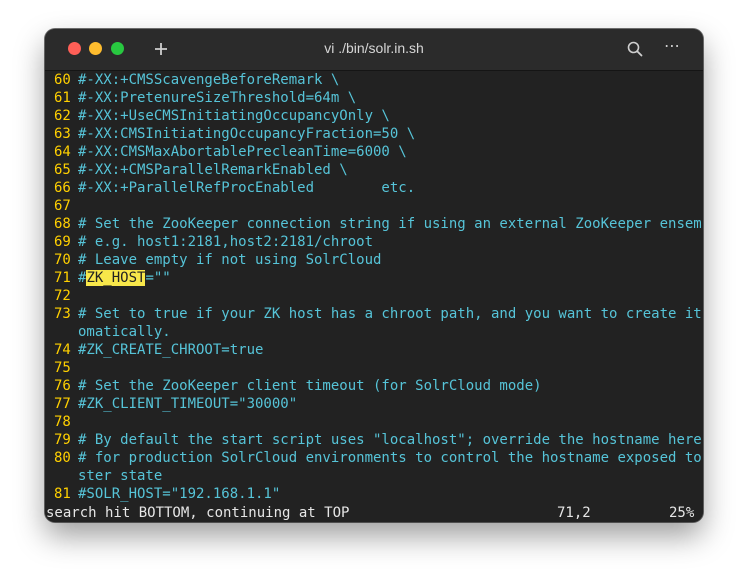 This screenshot has height=583, width=748. I want to click on search-button, so click(635, 49).